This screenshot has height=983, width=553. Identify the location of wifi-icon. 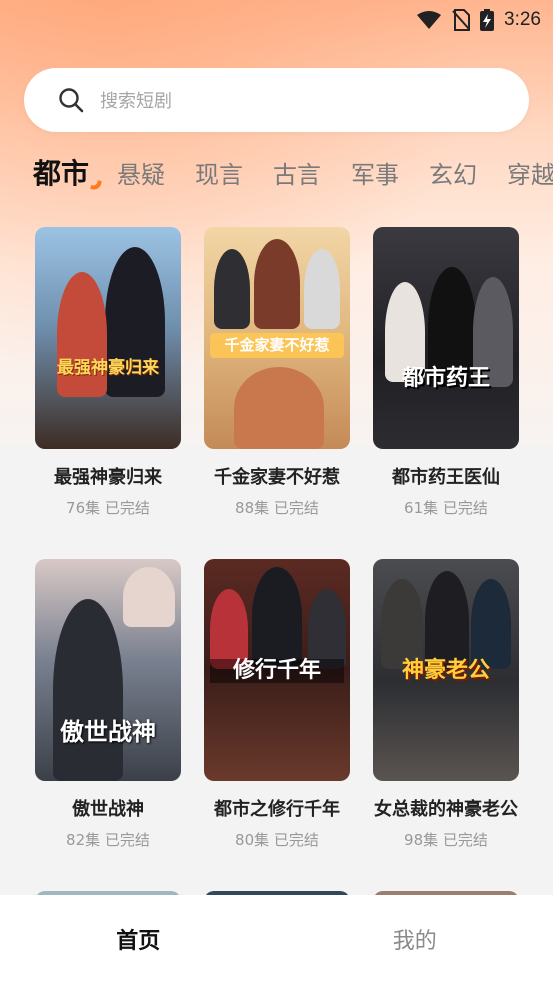
(429, 20).